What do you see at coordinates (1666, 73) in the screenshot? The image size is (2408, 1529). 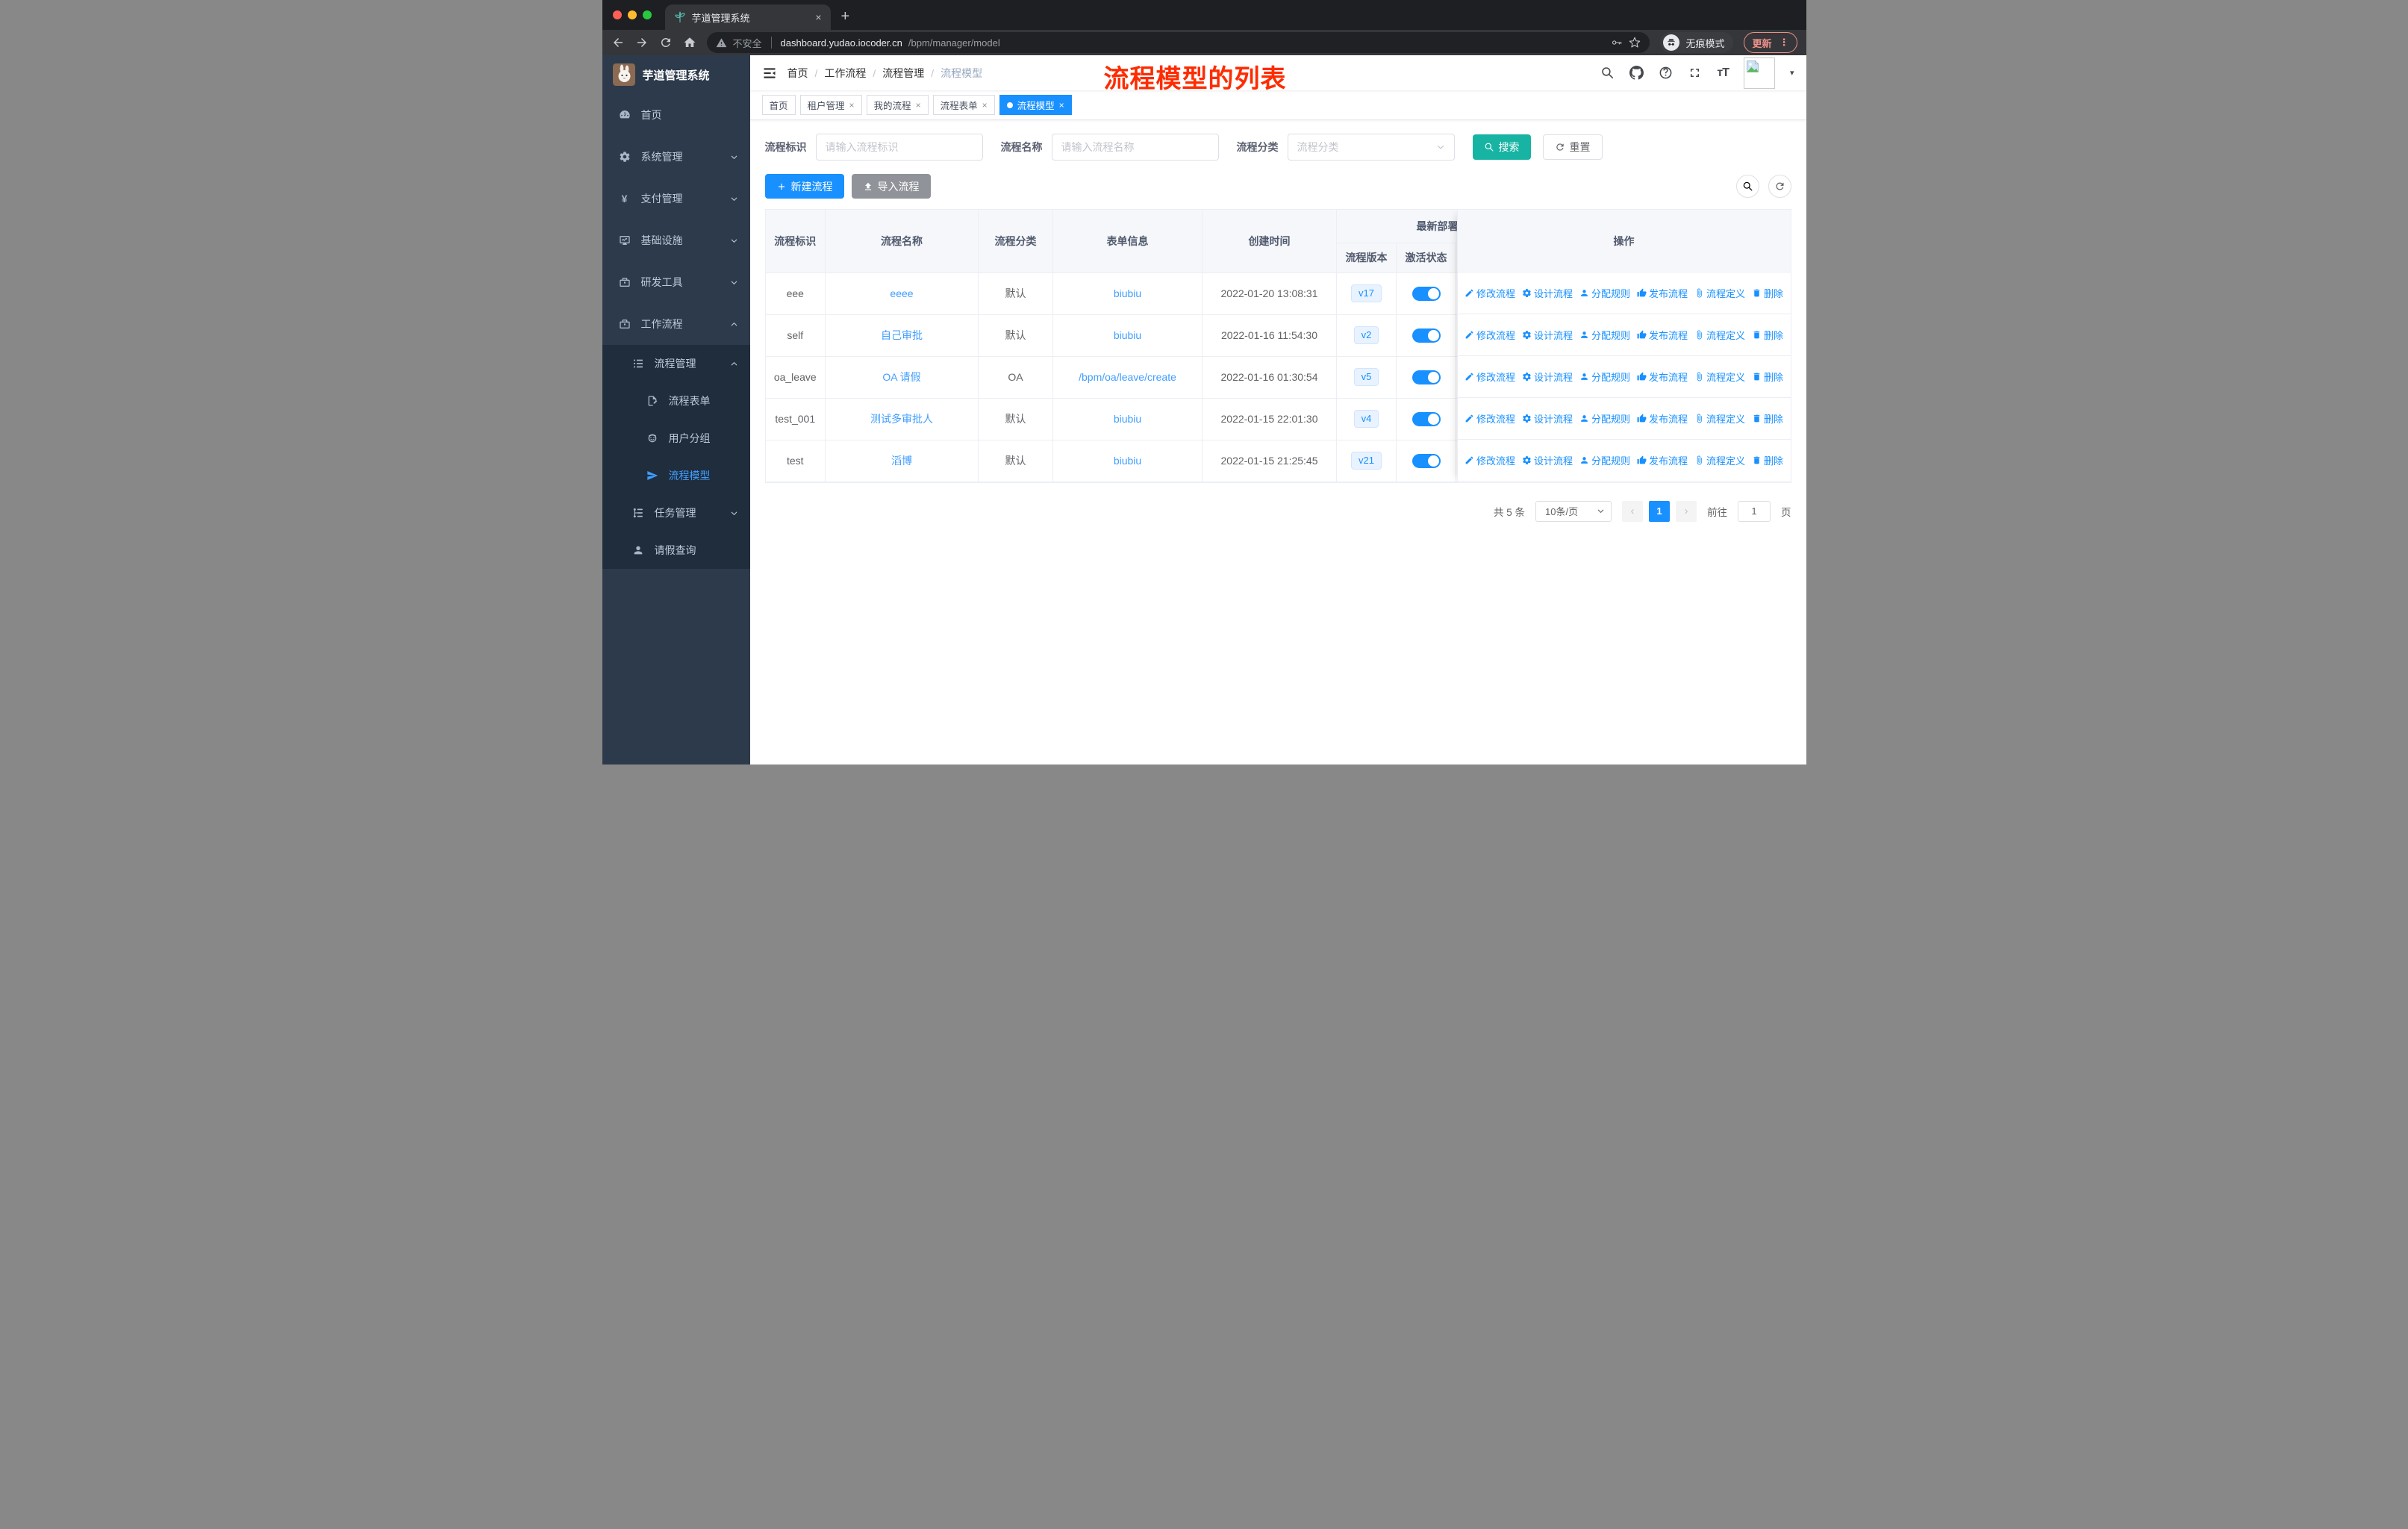 I see `help-icon` at bounding box center [1666, 73].